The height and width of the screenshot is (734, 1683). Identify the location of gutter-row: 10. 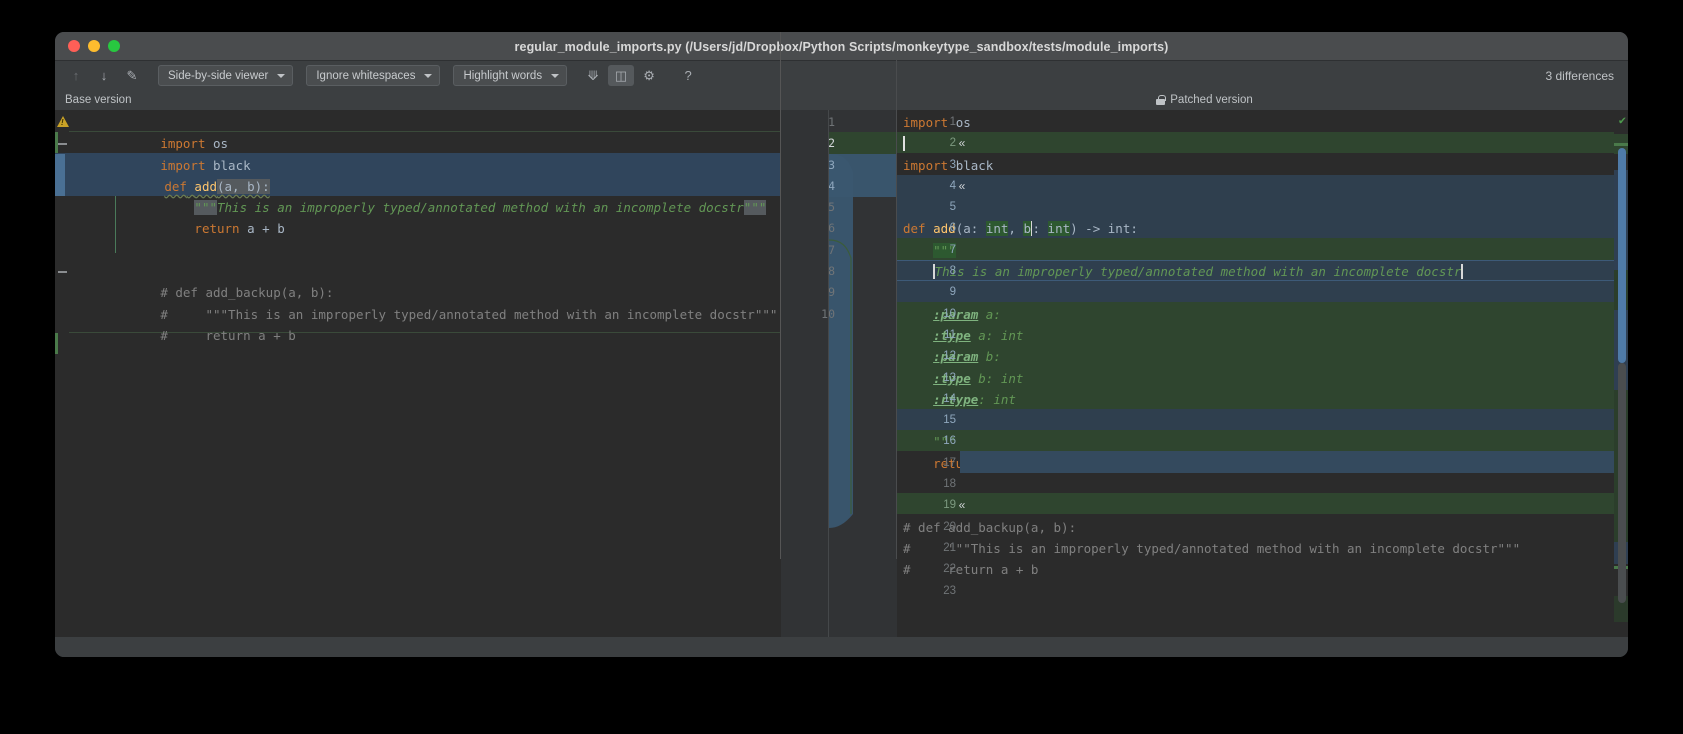
(839, 314).